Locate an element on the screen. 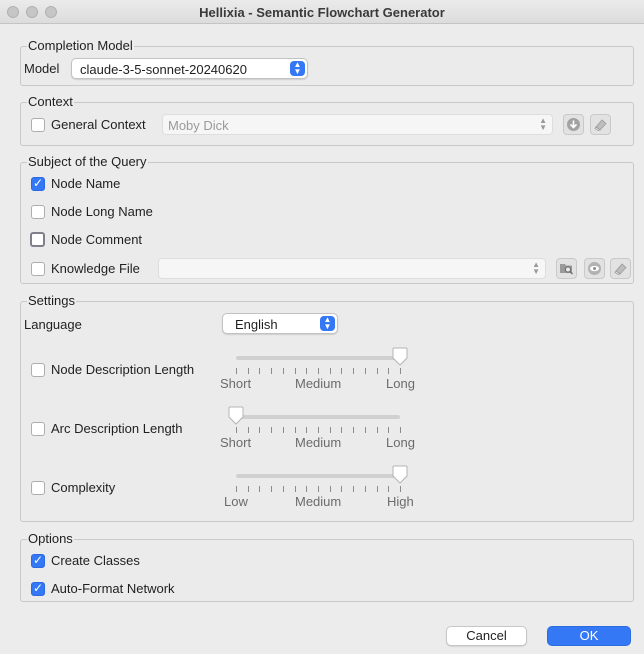 Image resolution: width=644 pixels, height=654 pixels. model-select: claude-3-5-sonnet-20240620 ▲ ▼ is located at coordinates (189, 68).